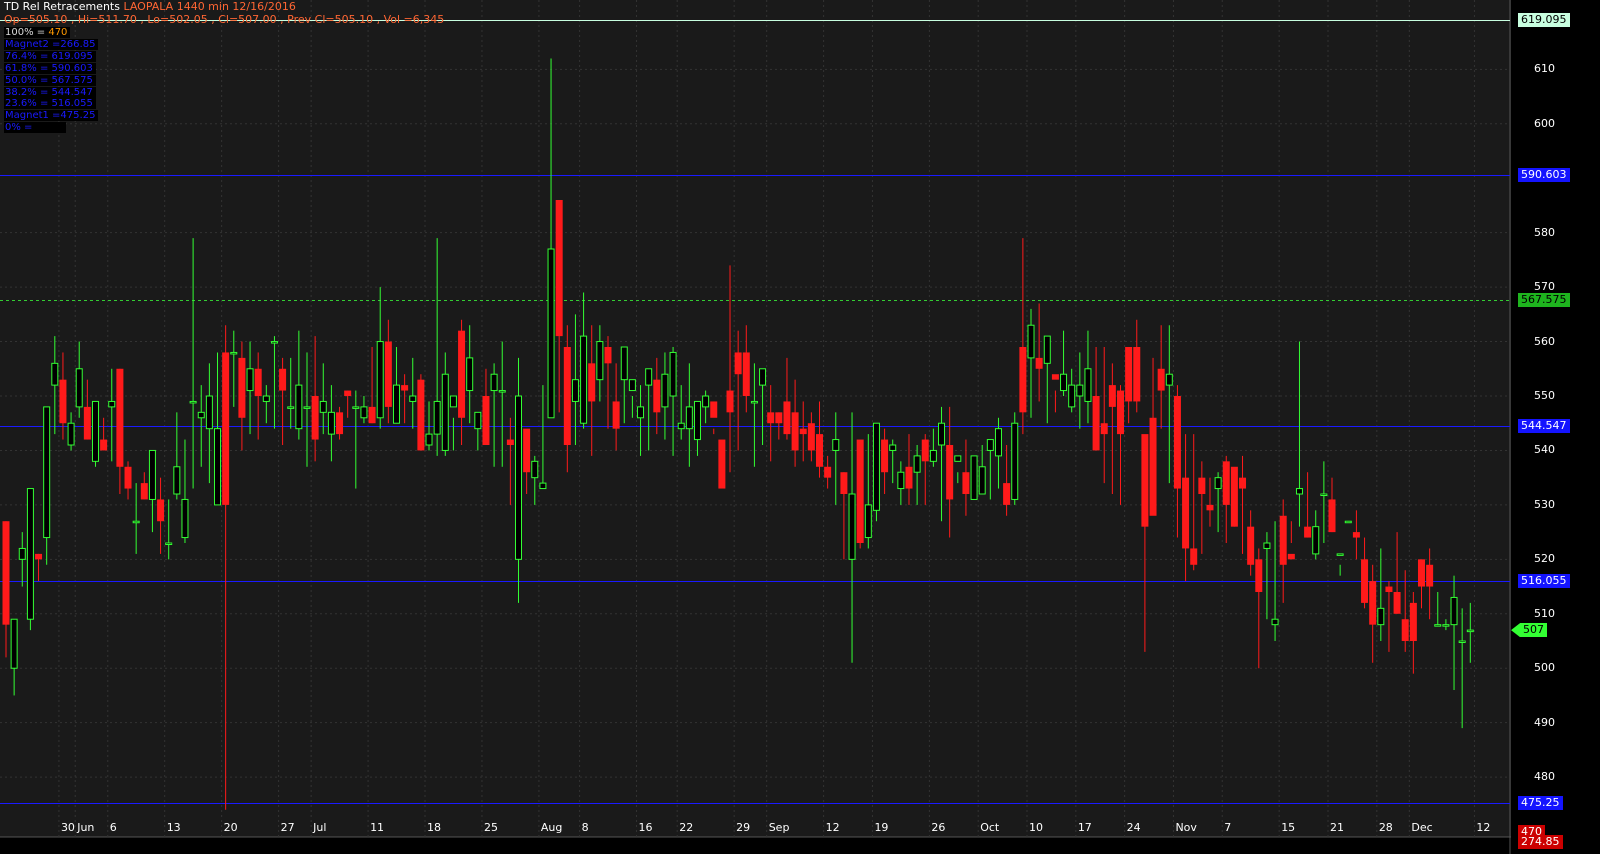  What do you see at coordinates (50, 56) in the screenshot?
I see `retracement-legend-item: 76.4% = 619.095` at bounding box center [50, 56].